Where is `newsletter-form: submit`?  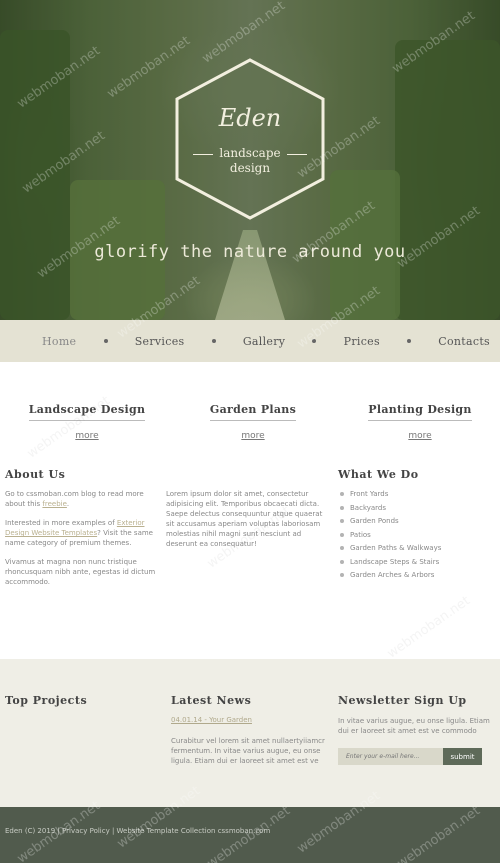
newsletter-form: submit is located at coordinates (410, 756).